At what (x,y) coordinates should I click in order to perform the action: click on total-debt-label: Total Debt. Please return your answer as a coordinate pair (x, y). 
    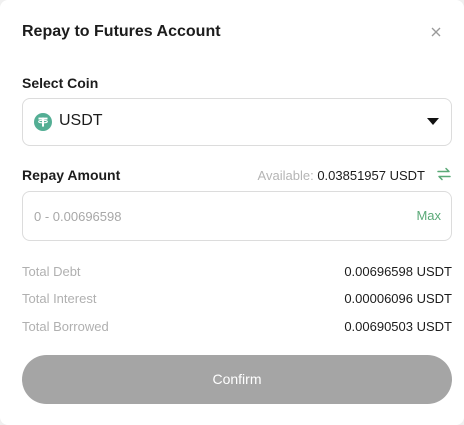
    Looking at the image, I should click on (51, 271).